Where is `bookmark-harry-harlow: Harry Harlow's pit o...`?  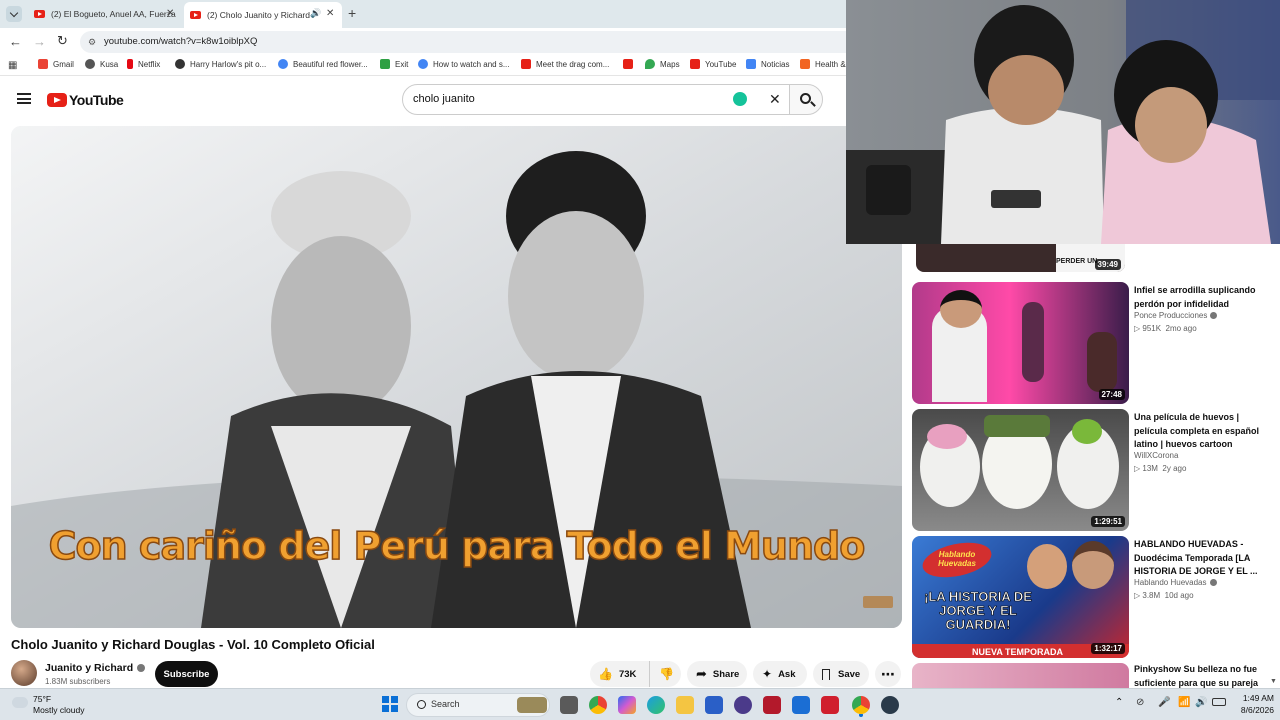
bookmark-harry-harlow: Harry Harlow's pit o... is located at coordinates (220, 64).